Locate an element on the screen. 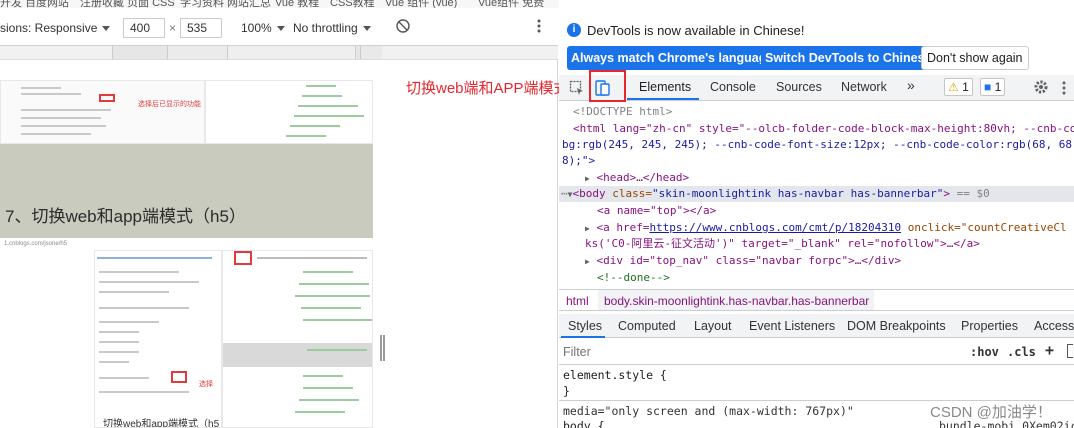 The width and height of the screenshot is (1074, 428). infobar-message: DevTools is now available in Chinese! is located at coordinates (696, 30).